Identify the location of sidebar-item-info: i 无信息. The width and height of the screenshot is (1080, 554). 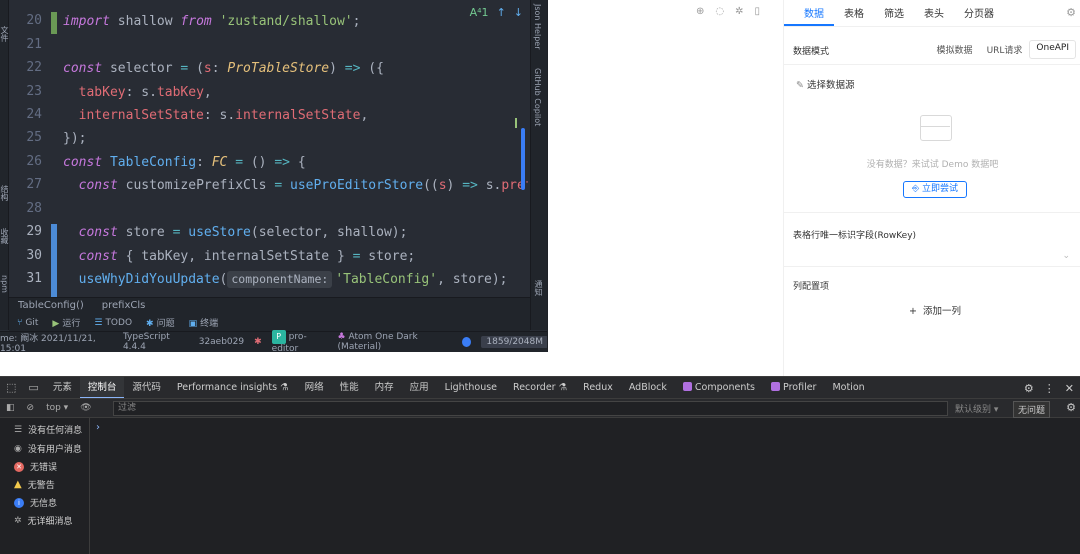
(35, 502).